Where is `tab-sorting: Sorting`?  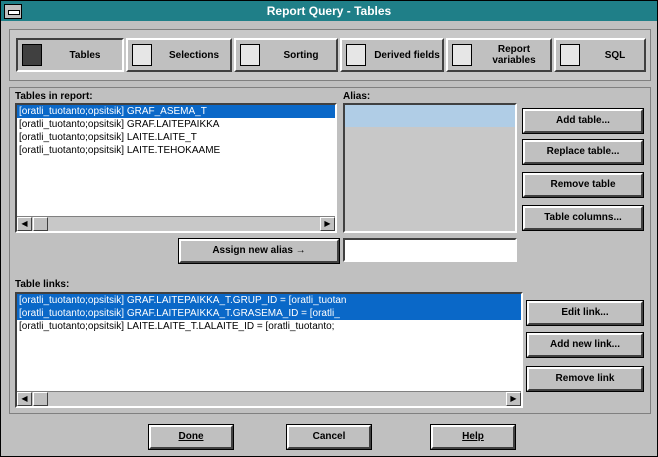 tab-sorting: Sorting is located at coordinates (286, 55).